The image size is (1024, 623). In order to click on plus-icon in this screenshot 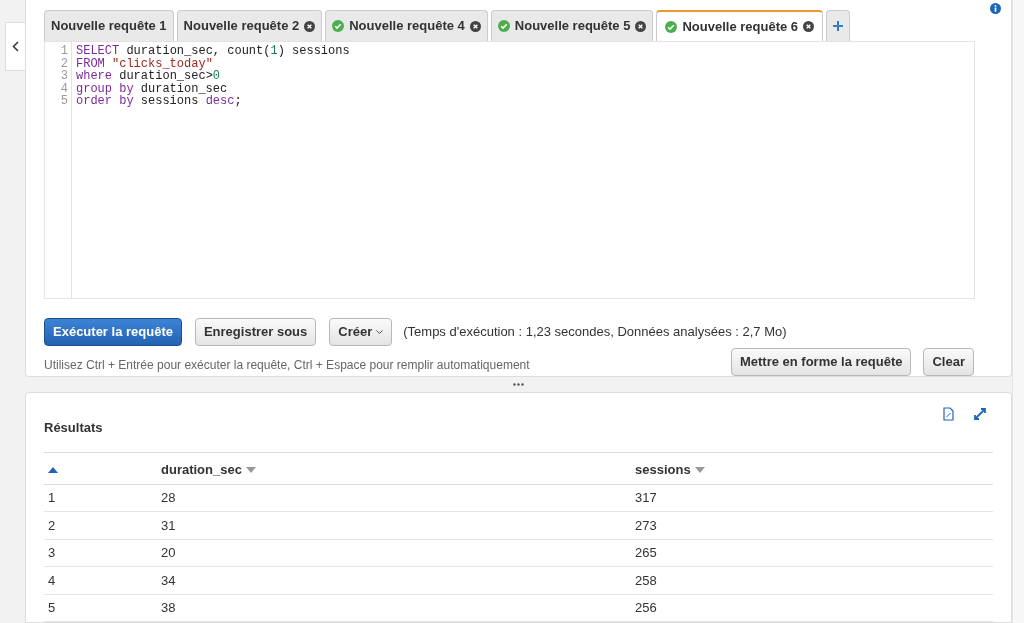, I will do `click(838, 26)`.